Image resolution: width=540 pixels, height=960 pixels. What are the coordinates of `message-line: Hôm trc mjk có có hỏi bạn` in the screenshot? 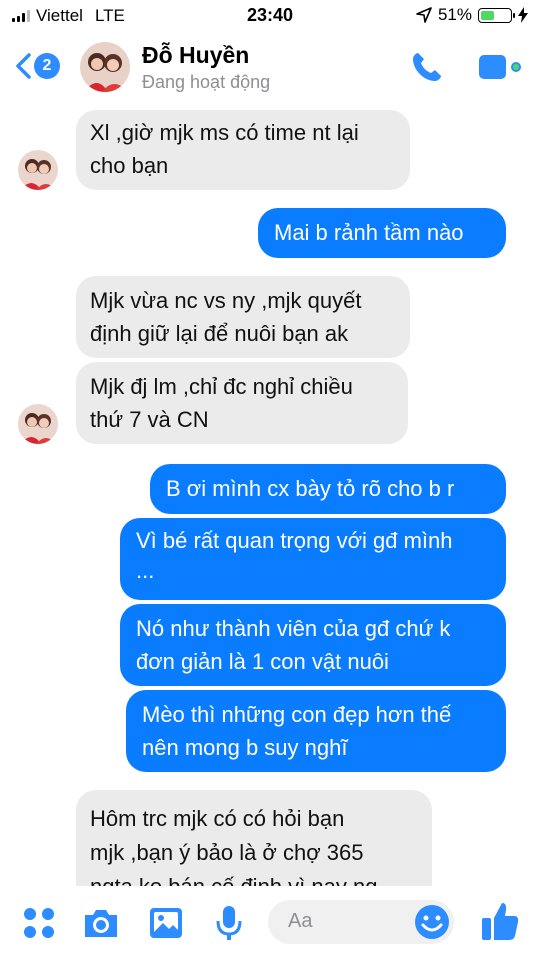 It's located at (217, 818).